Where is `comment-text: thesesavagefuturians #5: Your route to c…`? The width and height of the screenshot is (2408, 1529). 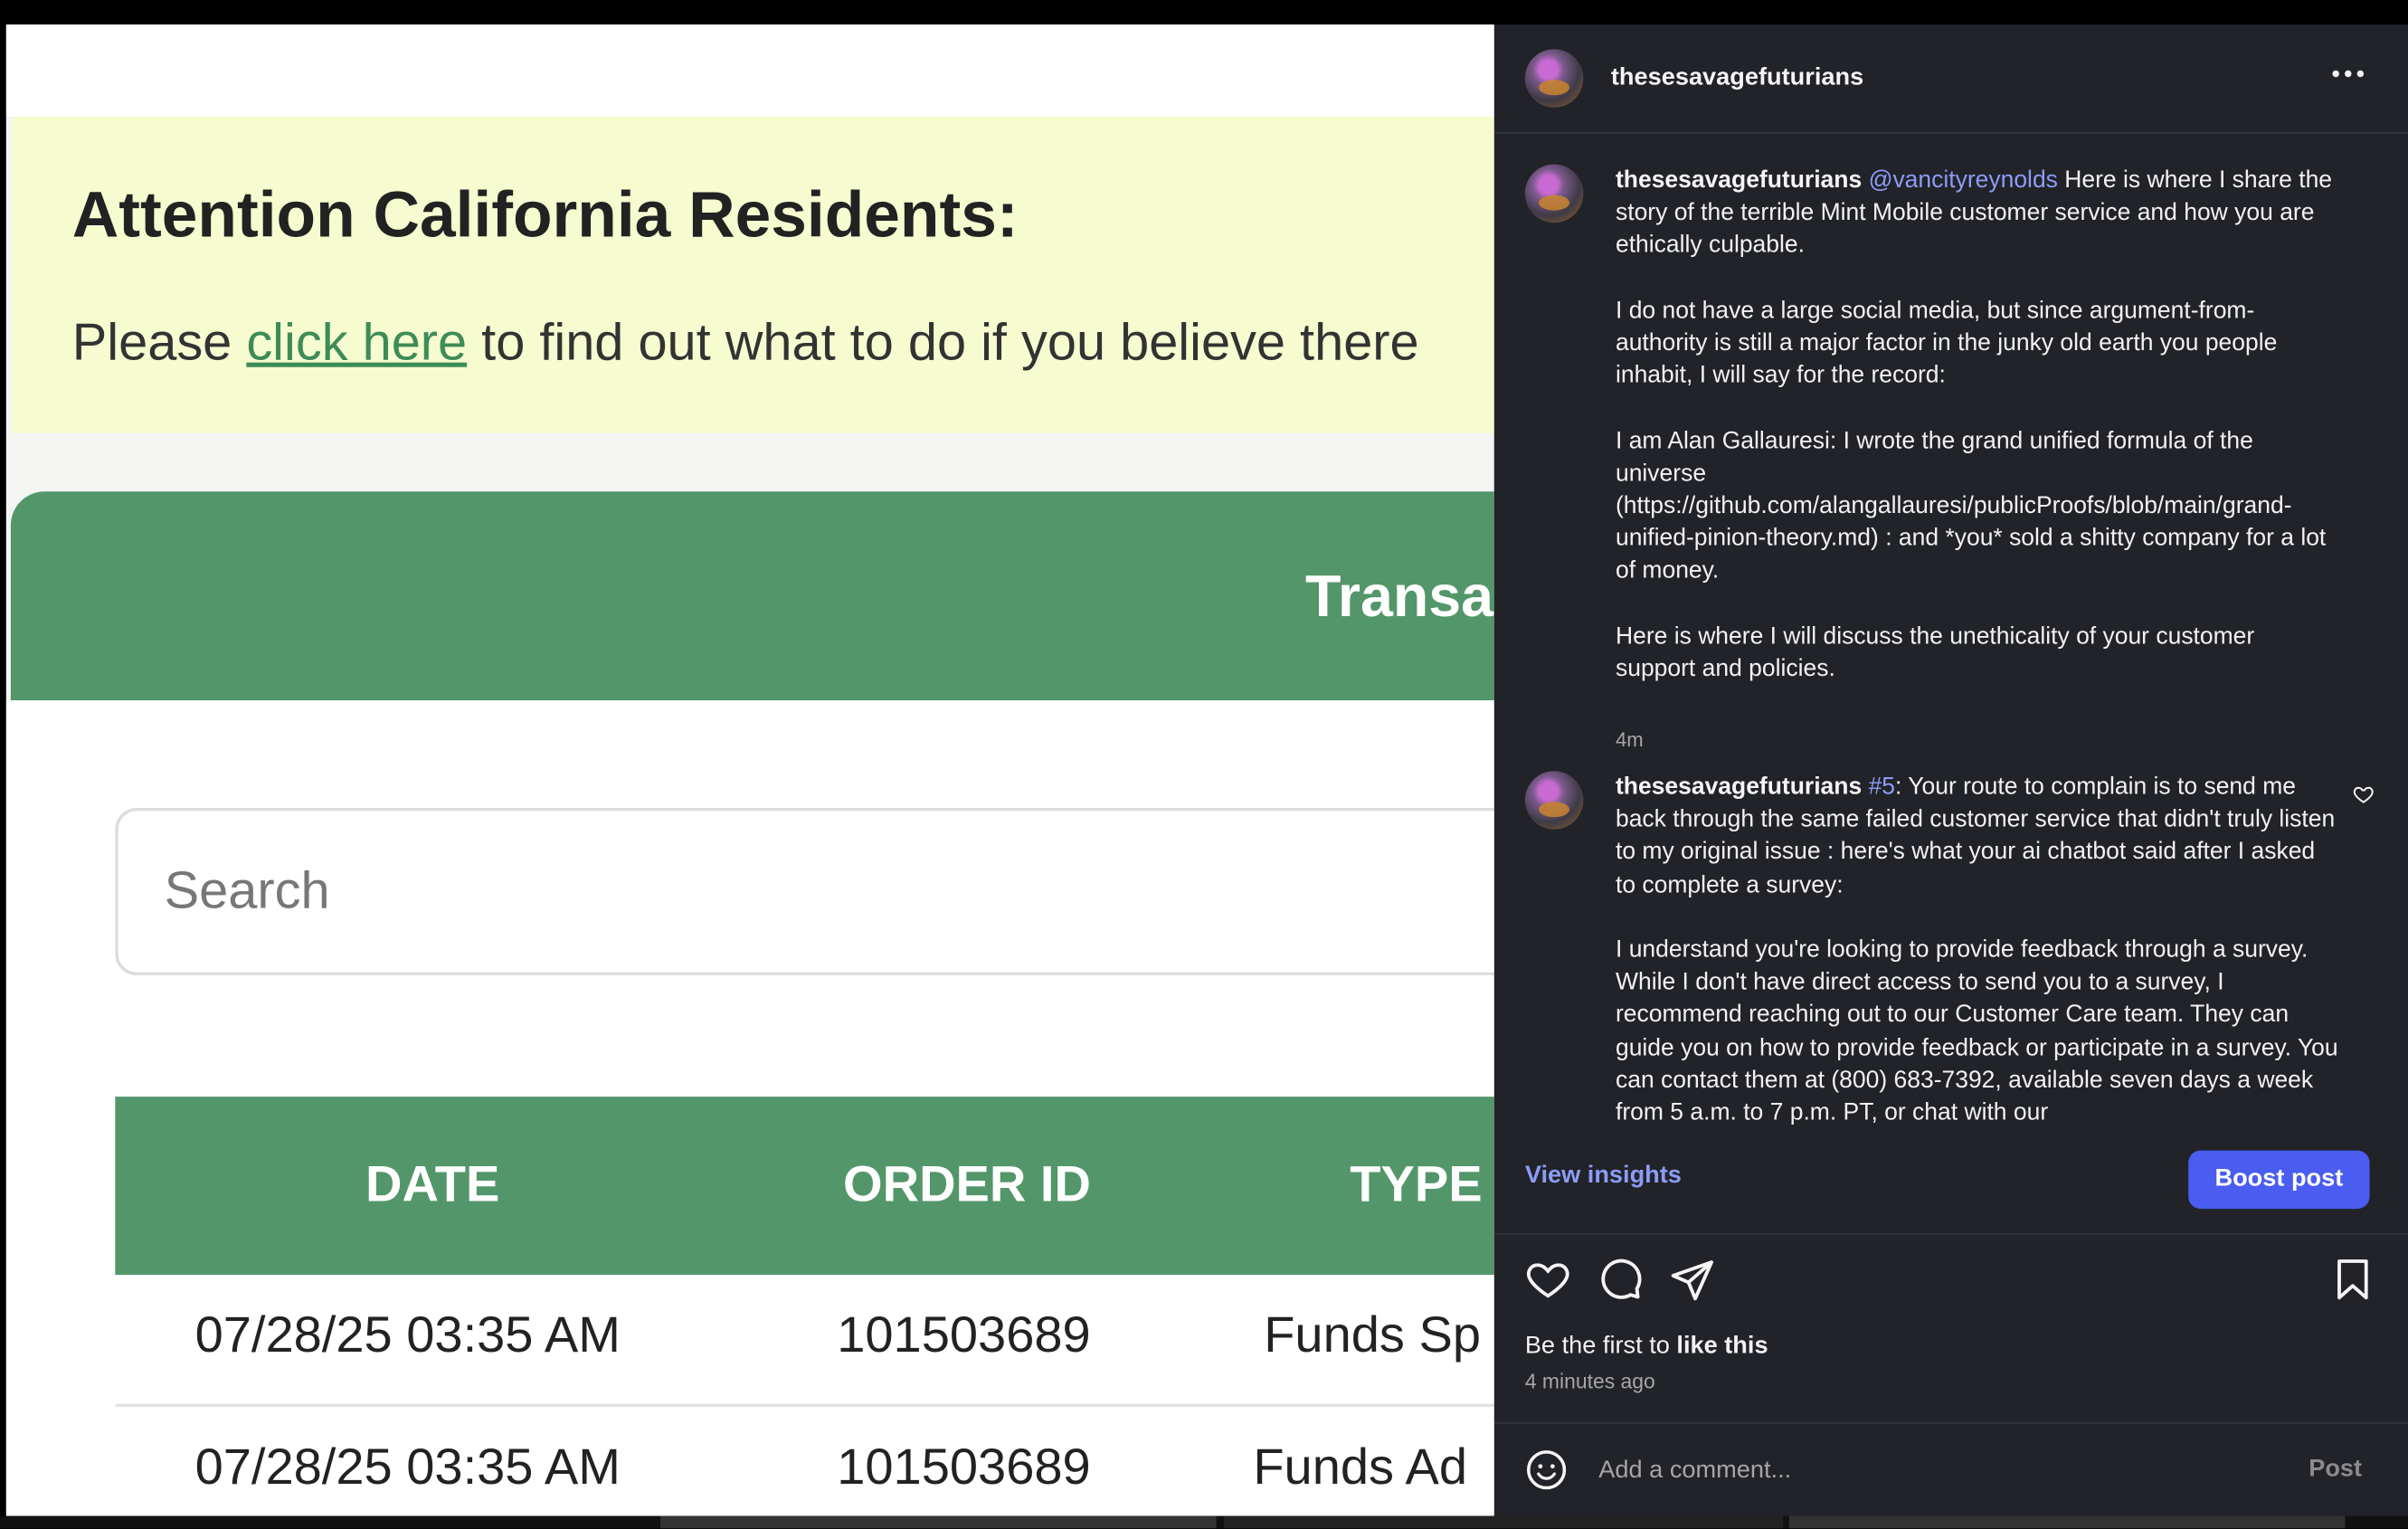 comment-text: thesesavagefuturians #5: Your route to c… is located at coordinates (1978, 950).